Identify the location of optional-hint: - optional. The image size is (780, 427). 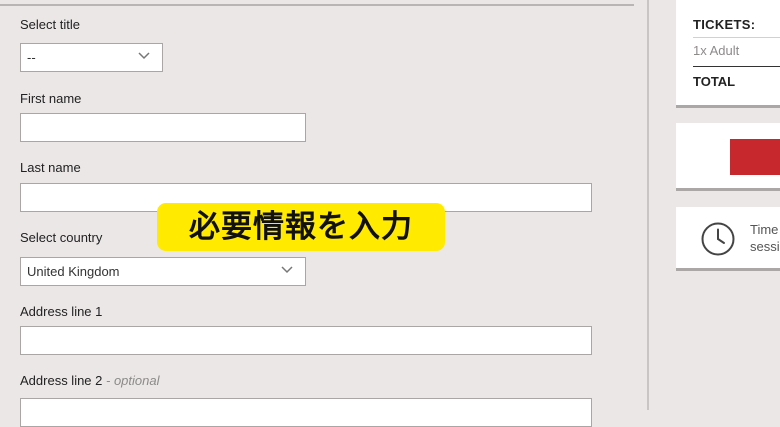
(133, 380).